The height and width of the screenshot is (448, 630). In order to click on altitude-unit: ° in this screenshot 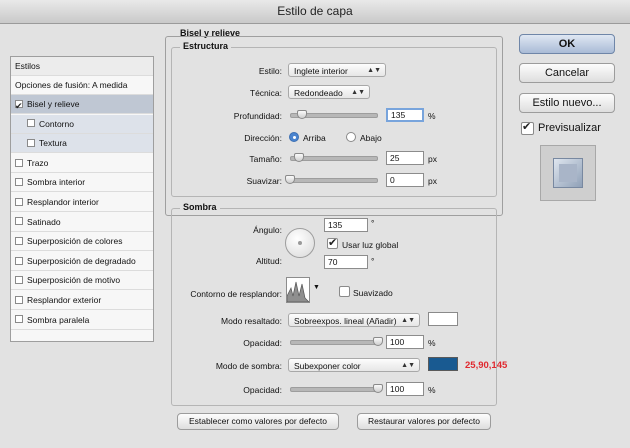, I will do `click(373, 261)`.